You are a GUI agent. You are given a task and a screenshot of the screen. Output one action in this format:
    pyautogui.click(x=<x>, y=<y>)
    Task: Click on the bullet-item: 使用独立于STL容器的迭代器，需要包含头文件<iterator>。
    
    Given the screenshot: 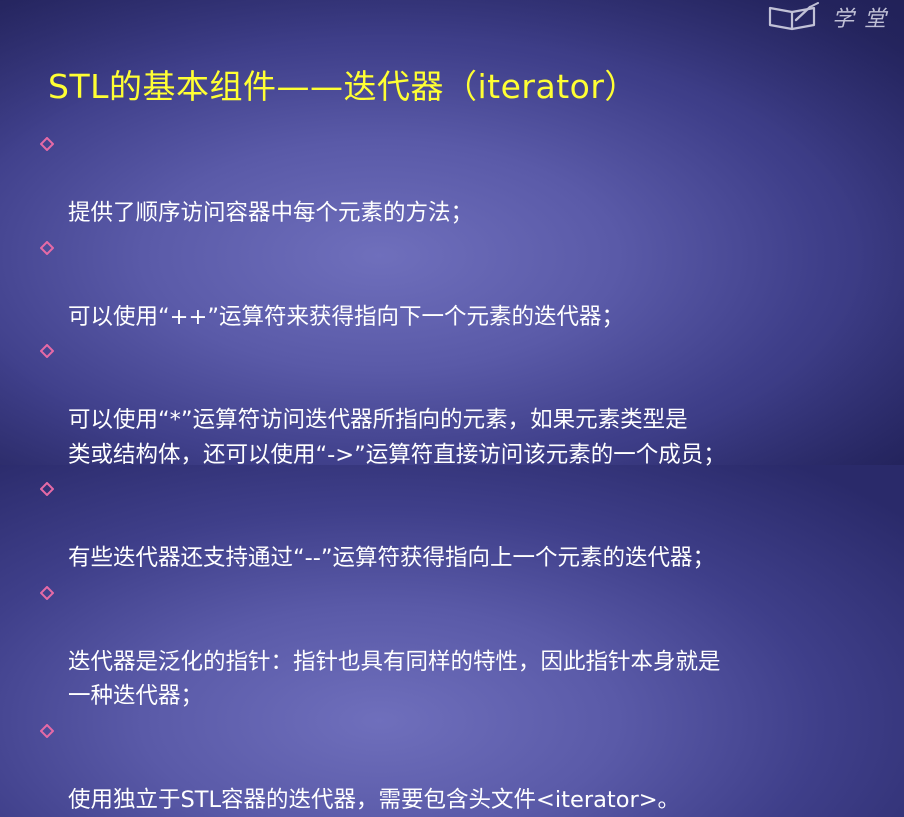 What is the action you would take?
    pyautogui.click(x=466, y=765)
    